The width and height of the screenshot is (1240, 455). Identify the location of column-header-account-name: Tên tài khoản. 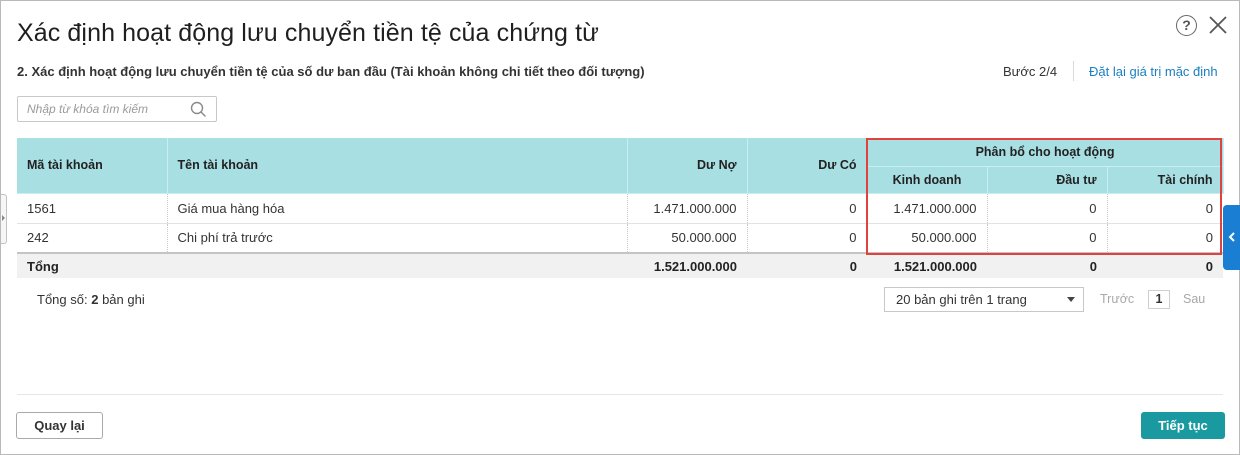
(397, 166).